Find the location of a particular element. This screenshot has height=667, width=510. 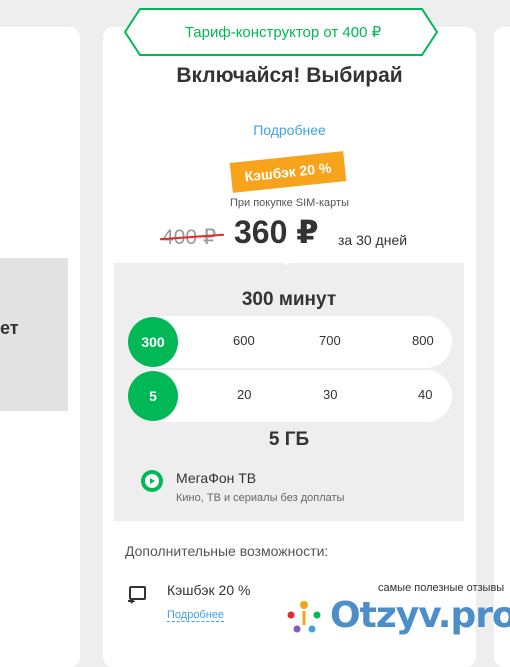

watermark-logo-icon is located at coordinates (304, 617).